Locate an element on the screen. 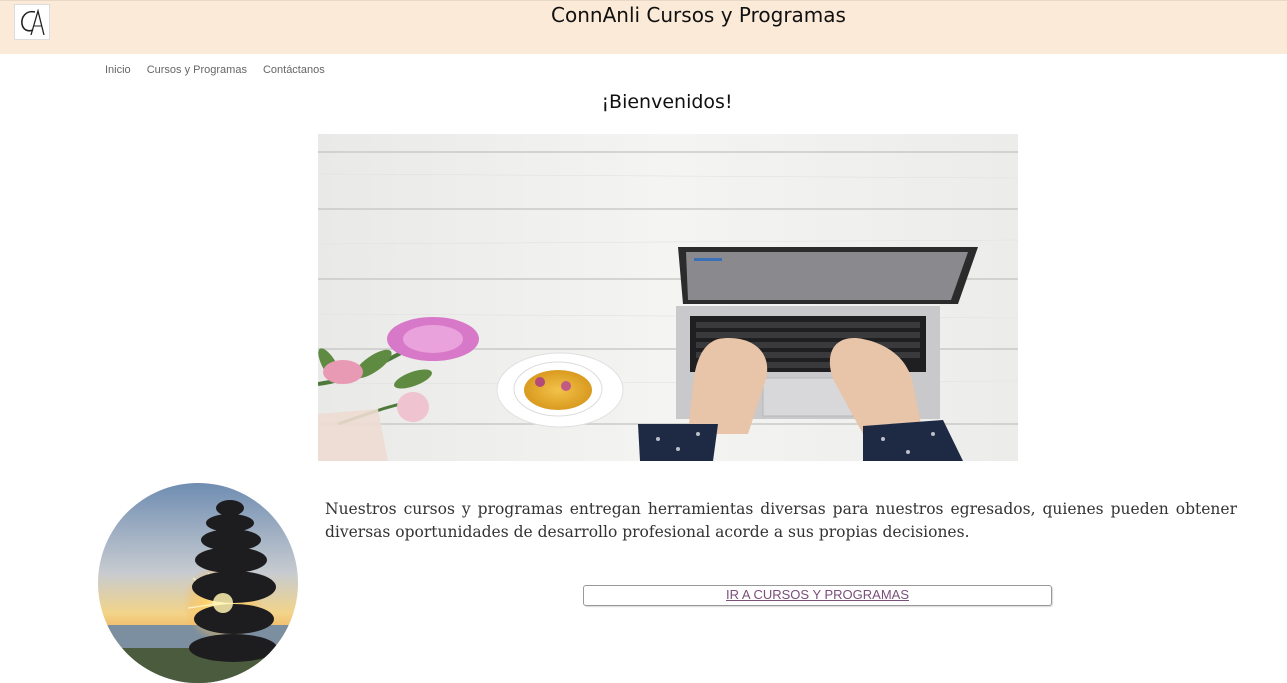 The height and width of the screenshot is (683, 1287). welcome-heading: ¡Bienvenidos! is located at coordinates (667, 102).